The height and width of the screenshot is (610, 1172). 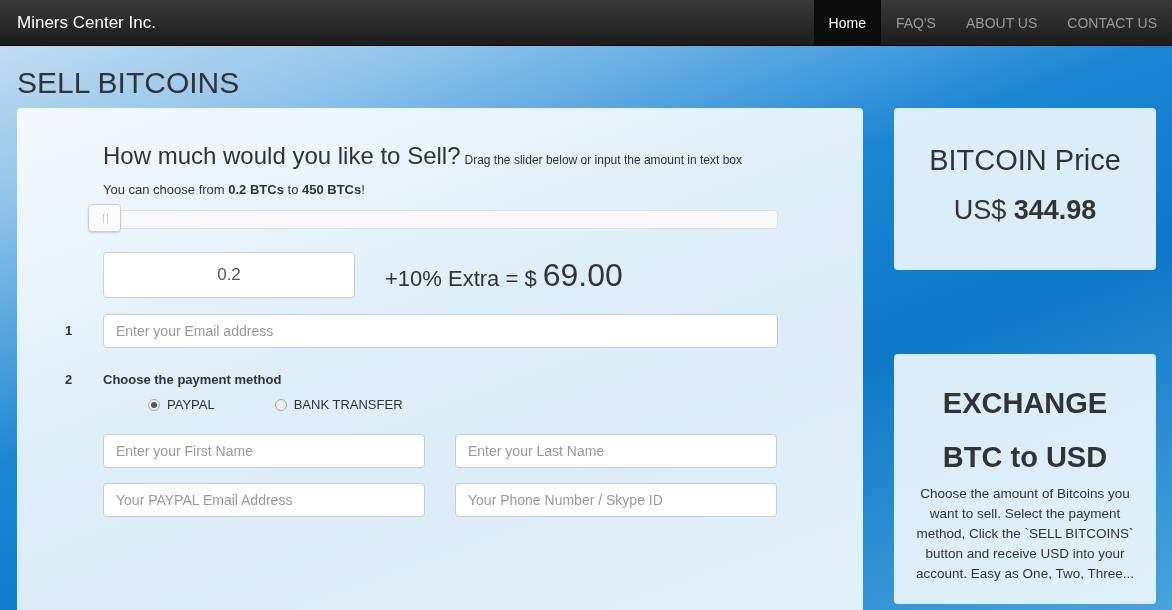 What do you see at coordinates (78, 22) in the screenshot?
I see `brand-link: Miners Center Inc.` at bounding box center [78, 22].